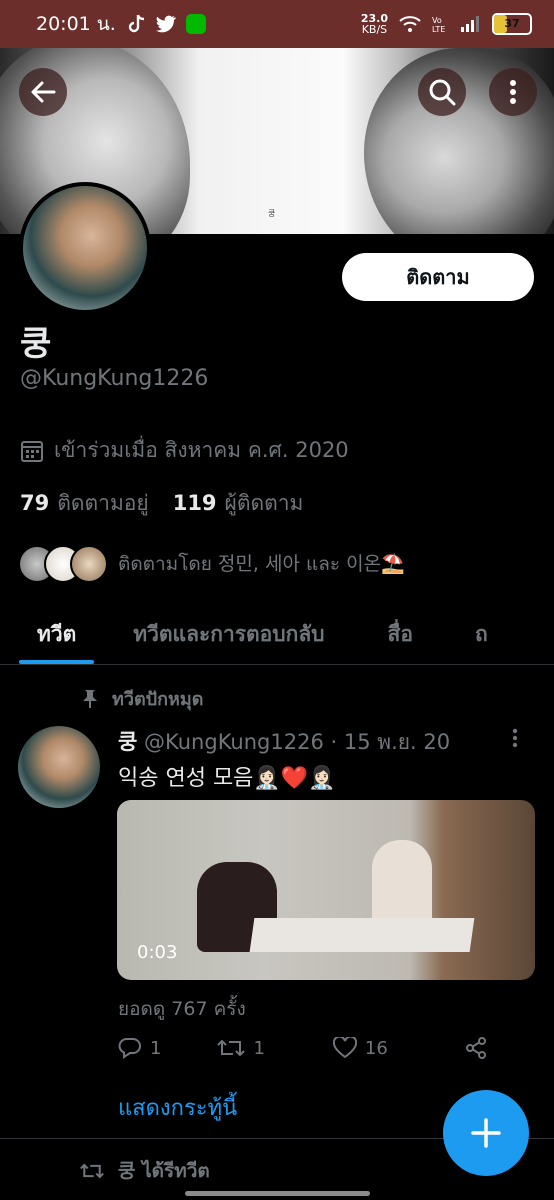 The image size is (554, 1200). Describe the element at coordinates (128, 742) in the screenshot. I see `tweet-author-name: 쿵` at that location.